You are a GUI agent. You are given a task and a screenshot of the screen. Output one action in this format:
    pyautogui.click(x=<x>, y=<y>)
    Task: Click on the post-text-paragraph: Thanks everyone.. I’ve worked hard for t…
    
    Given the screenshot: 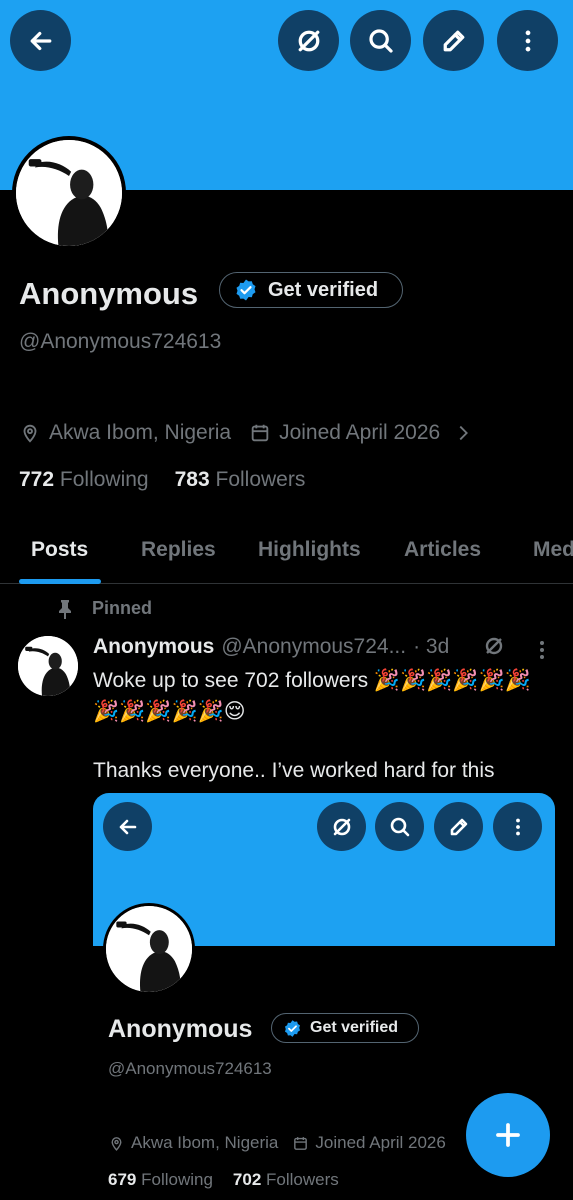 What is the action you would take?
    pyautogui.click(x=294, y=770)
    